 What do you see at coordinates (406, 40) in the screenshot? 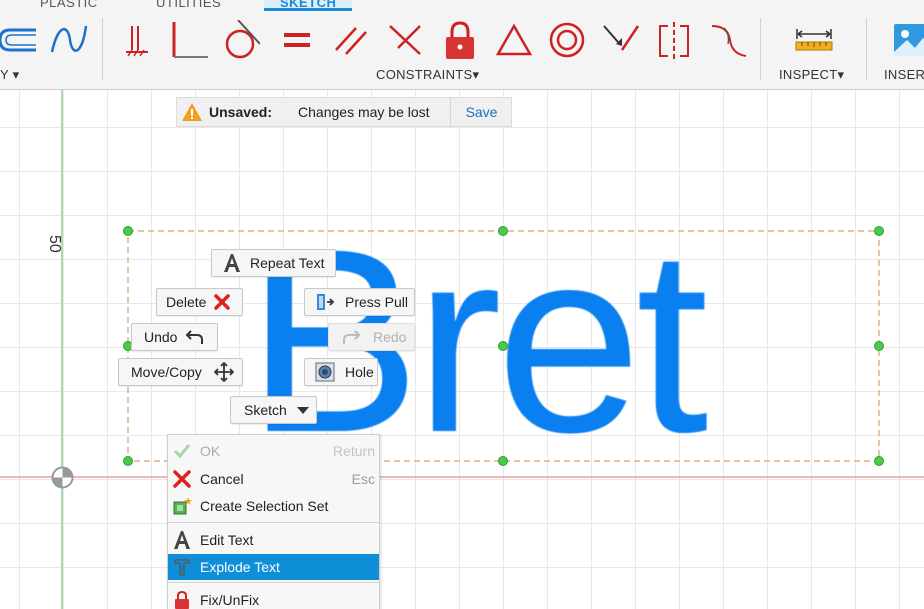
I see `collinear-icon` at bounding box center [406, 40].